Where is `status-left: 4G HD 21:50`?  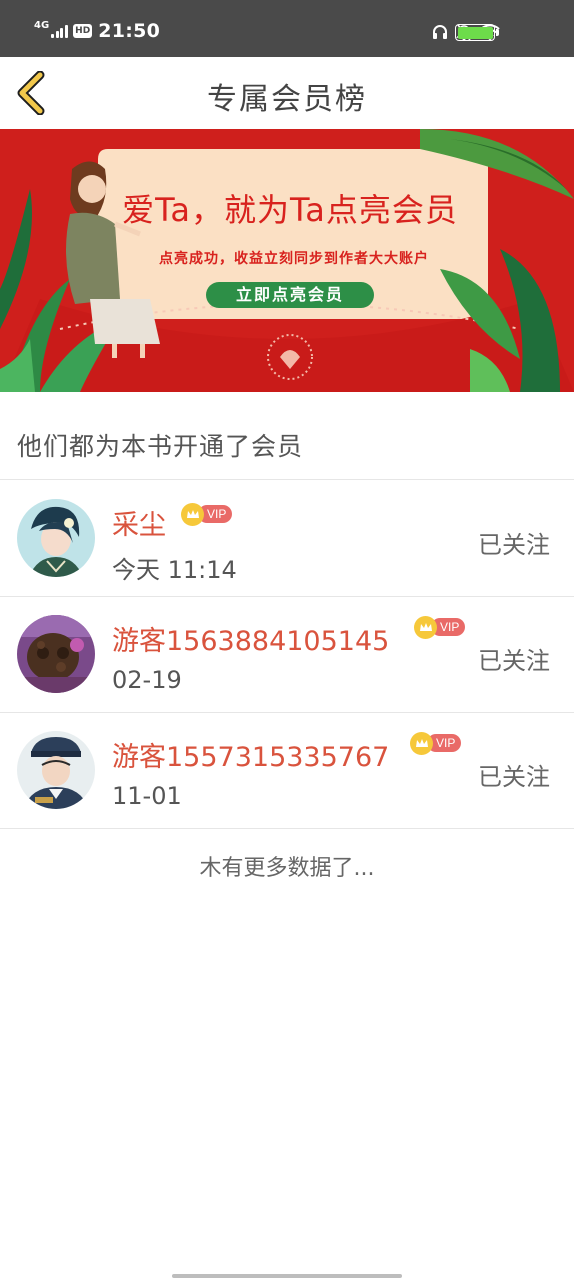
status-left: 4G HD 21:50 is located at coordinates (97, 31).